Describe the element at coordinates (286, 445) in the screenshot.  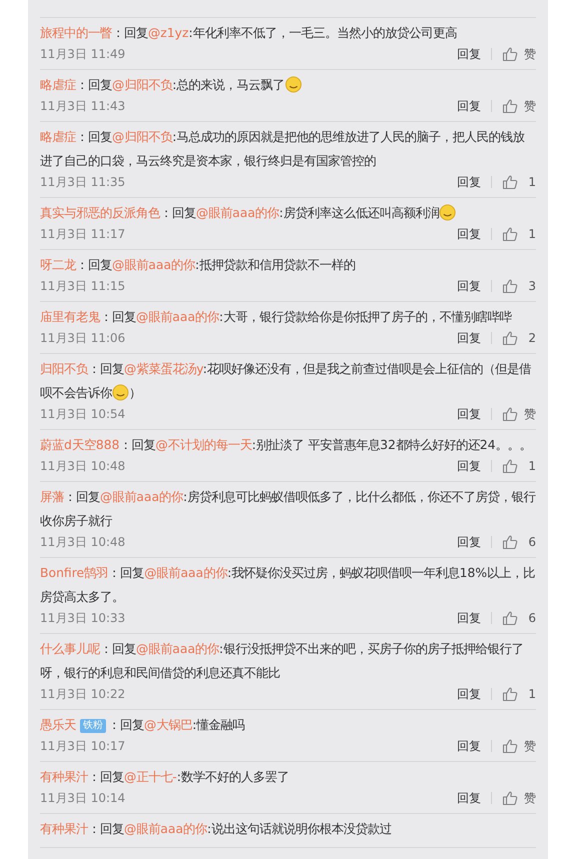
I see `comment-text: 蔚蓝d天空888：回复@不计划的每一天:别扯淡了 平安普惠年息32都特么好好的还24。。。` at that location.